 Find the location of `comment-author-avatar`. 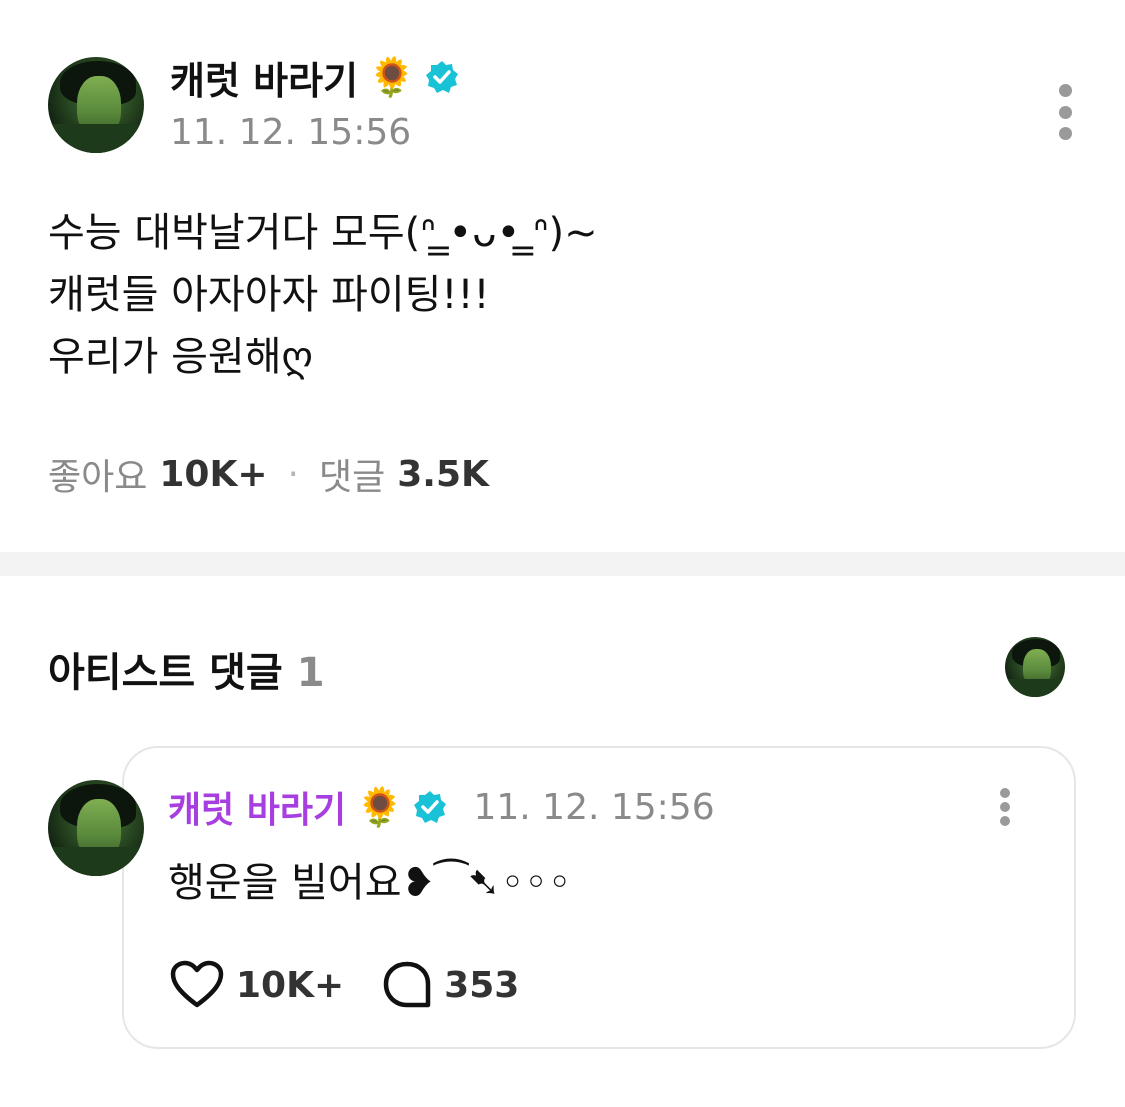

comment-author-avatar is located at coordinates (96, 828).